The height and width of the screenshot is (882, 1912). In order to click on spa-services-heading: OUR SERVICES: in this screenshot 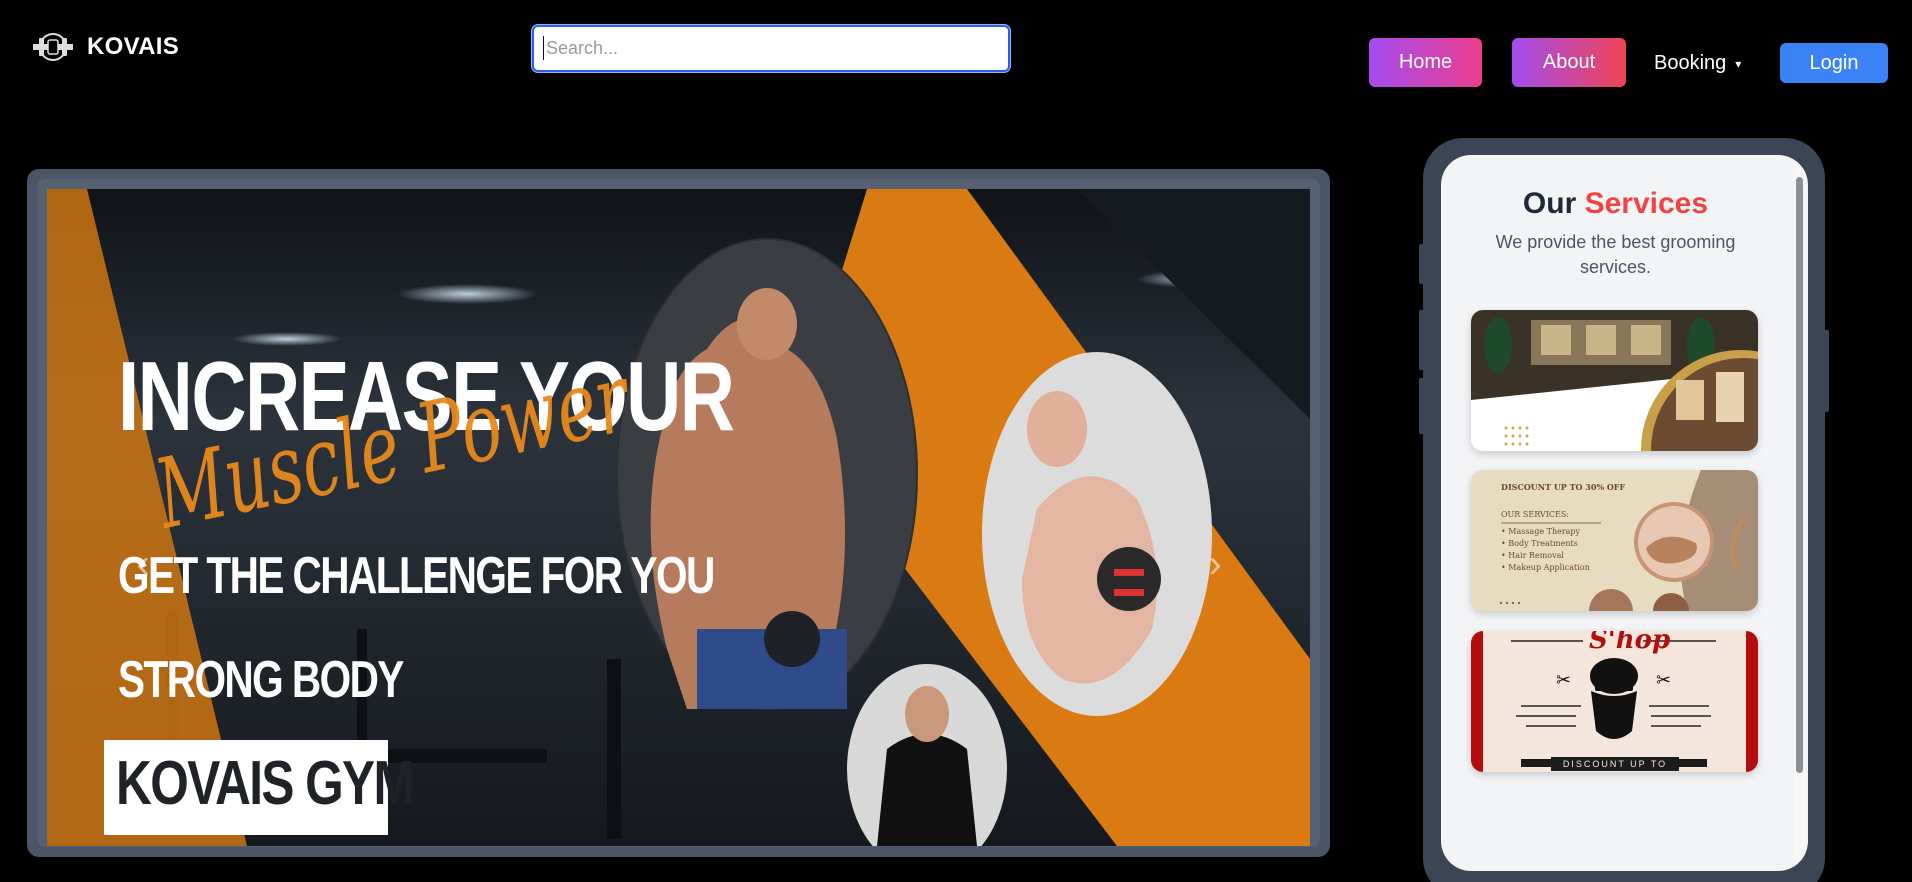, I will do `click(1535, 514)`.